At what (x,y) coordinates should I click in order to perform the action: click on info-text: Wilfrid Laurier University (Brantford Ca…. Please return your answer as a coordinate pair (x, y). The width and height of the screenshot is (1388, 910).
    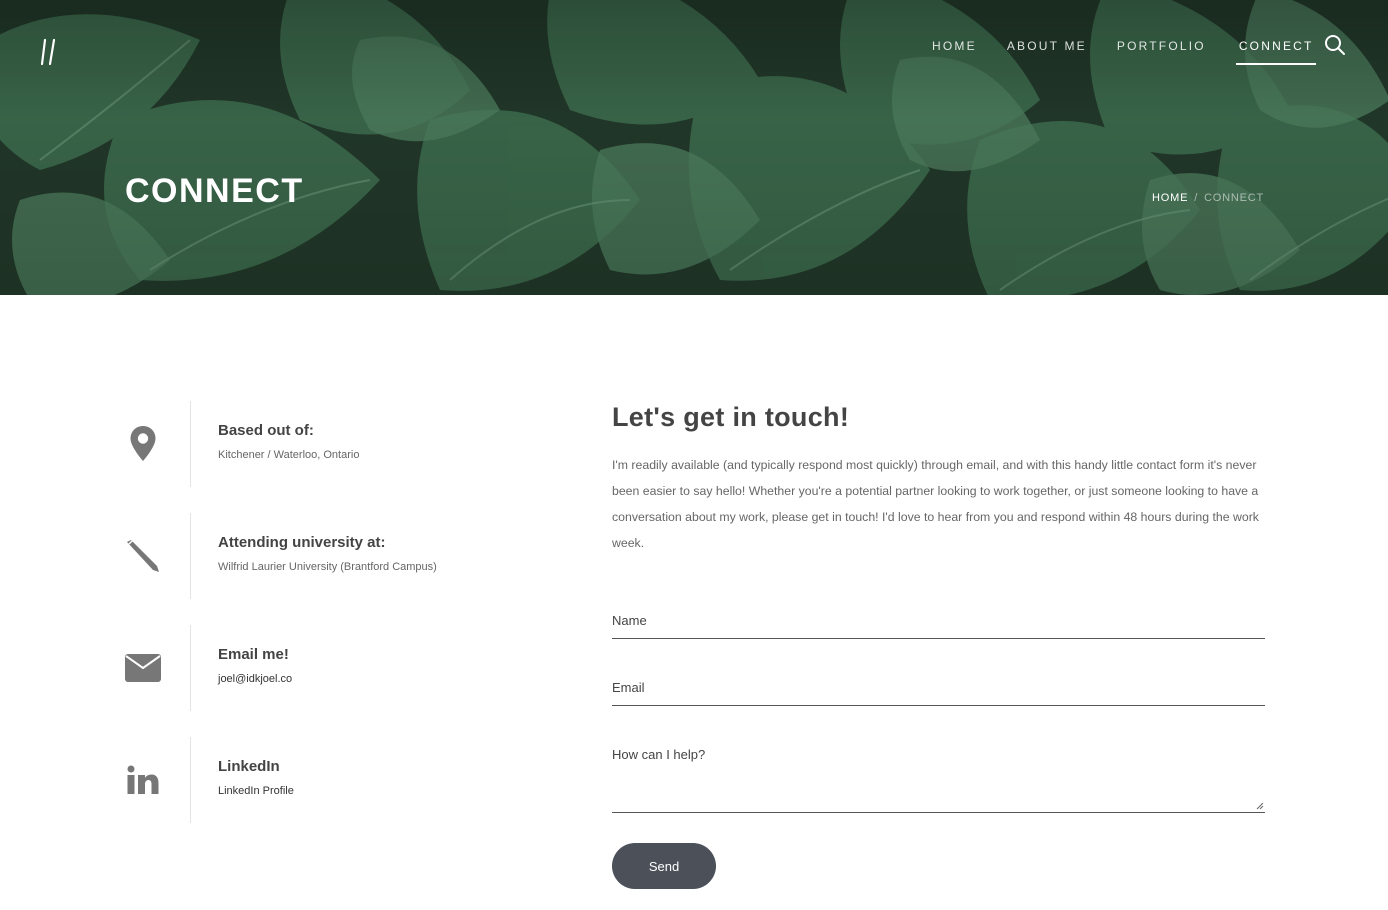
    Looking at the image, I should click on (327, 567).